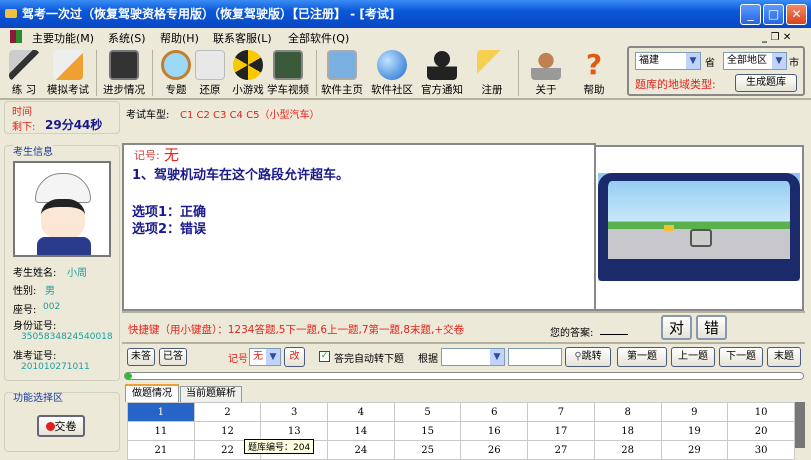 The width and height of the screenshot is (811, 460). I want to click on question-cell: 5, so click(427, 412).